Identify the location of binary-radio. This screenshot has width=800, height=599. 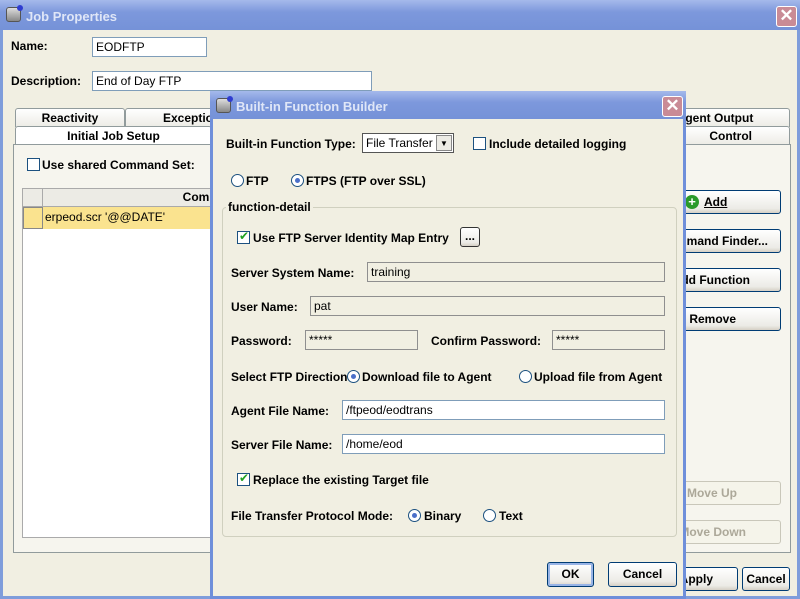
(414, 515).